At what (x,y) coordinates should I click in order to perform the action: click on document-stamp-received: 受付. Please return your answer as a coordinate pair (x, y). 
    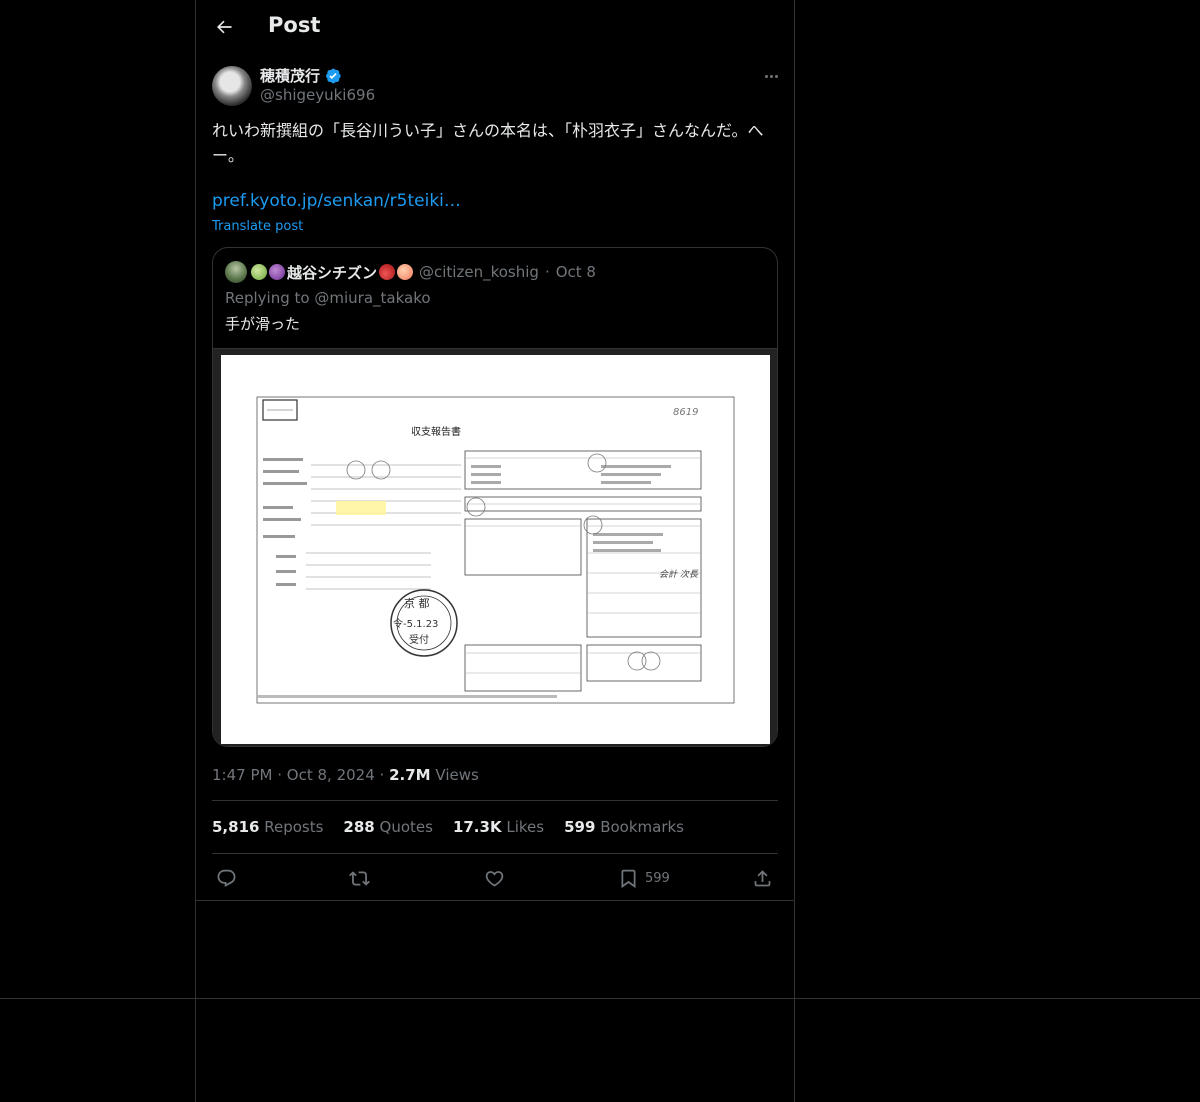
    Looking at the image, I should click on (419, 639).